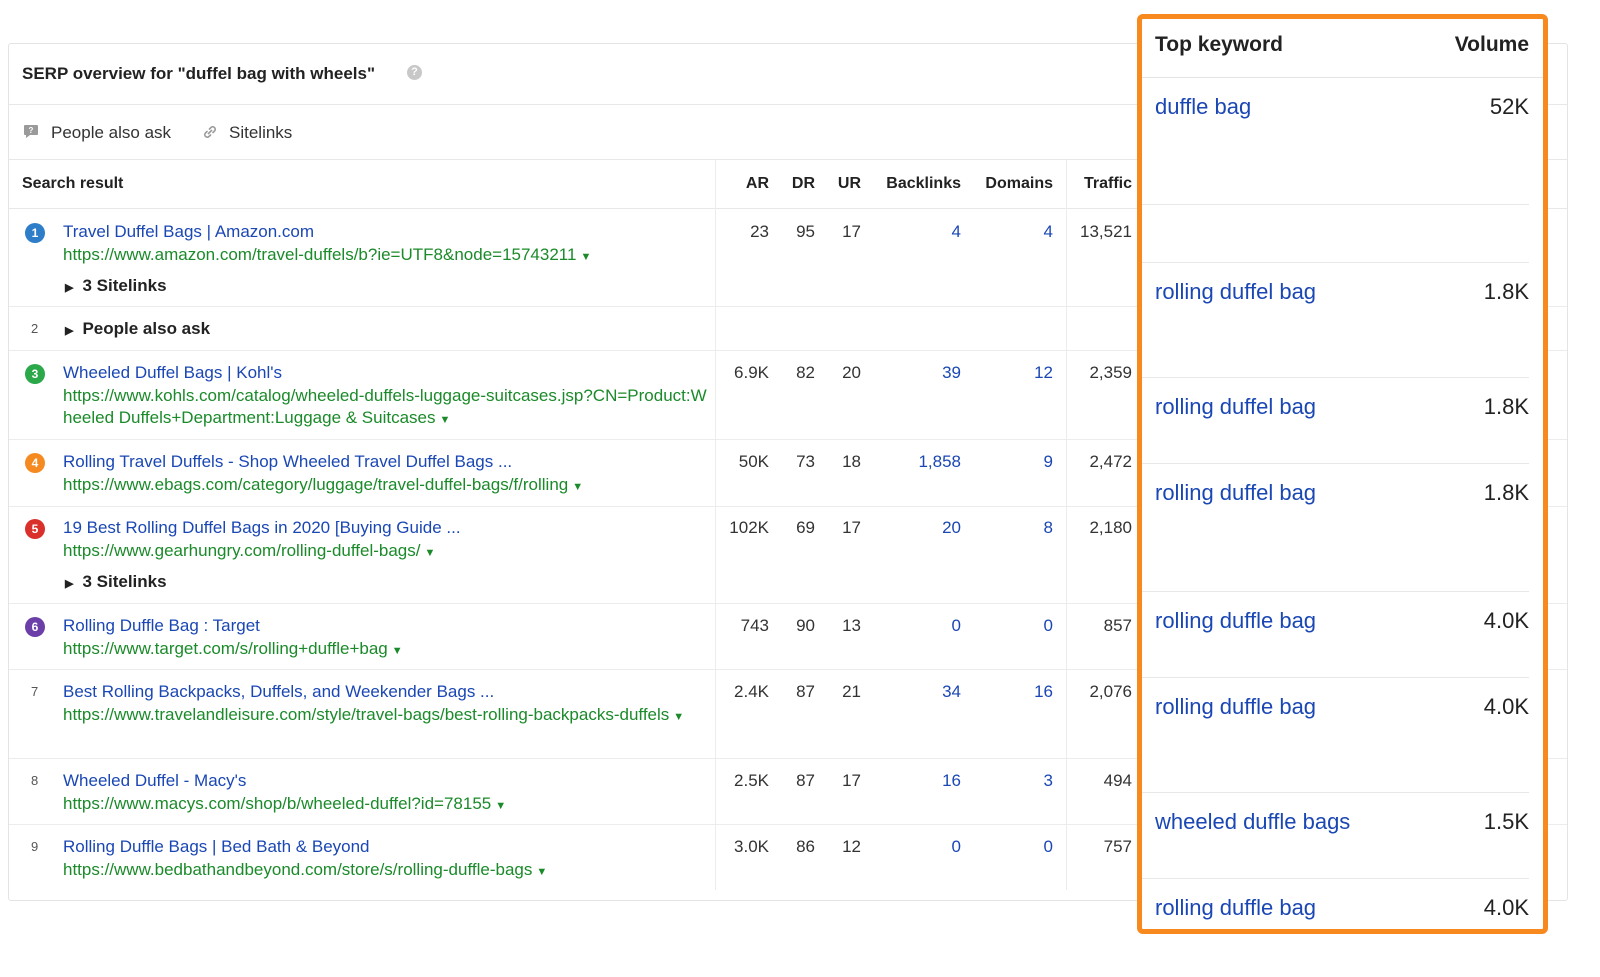  Describe the element at coordinates (414, 72) in the screenshot. I see `help-icon: ?` at that location.